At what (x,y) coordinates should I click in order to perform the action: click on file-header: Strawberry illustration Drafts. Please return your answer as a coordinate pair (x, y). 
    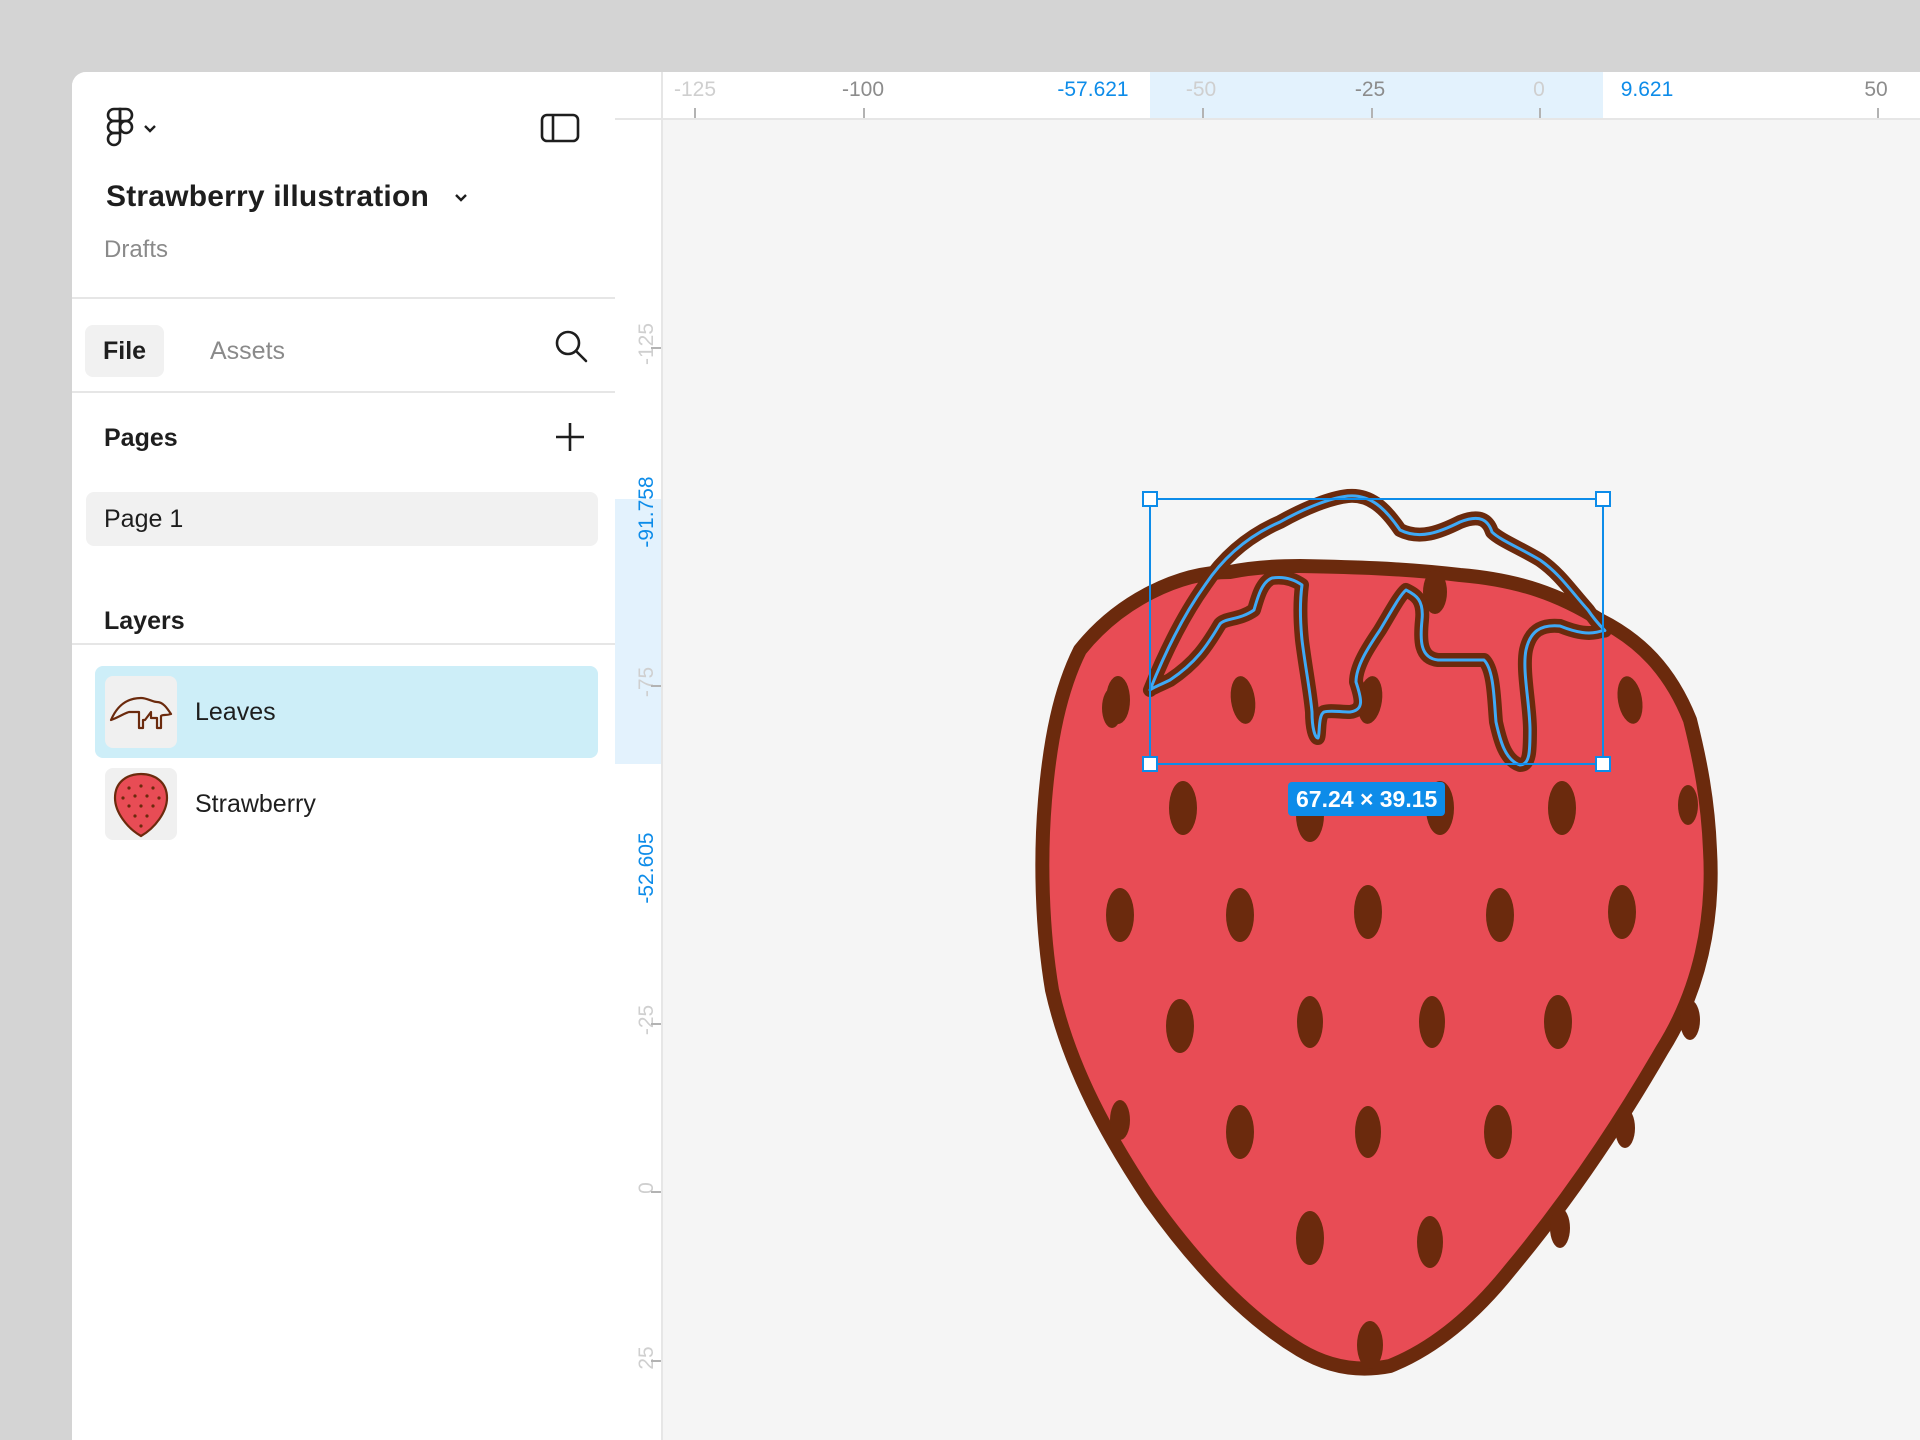
    Looking at the image, I should click on (343, 185).